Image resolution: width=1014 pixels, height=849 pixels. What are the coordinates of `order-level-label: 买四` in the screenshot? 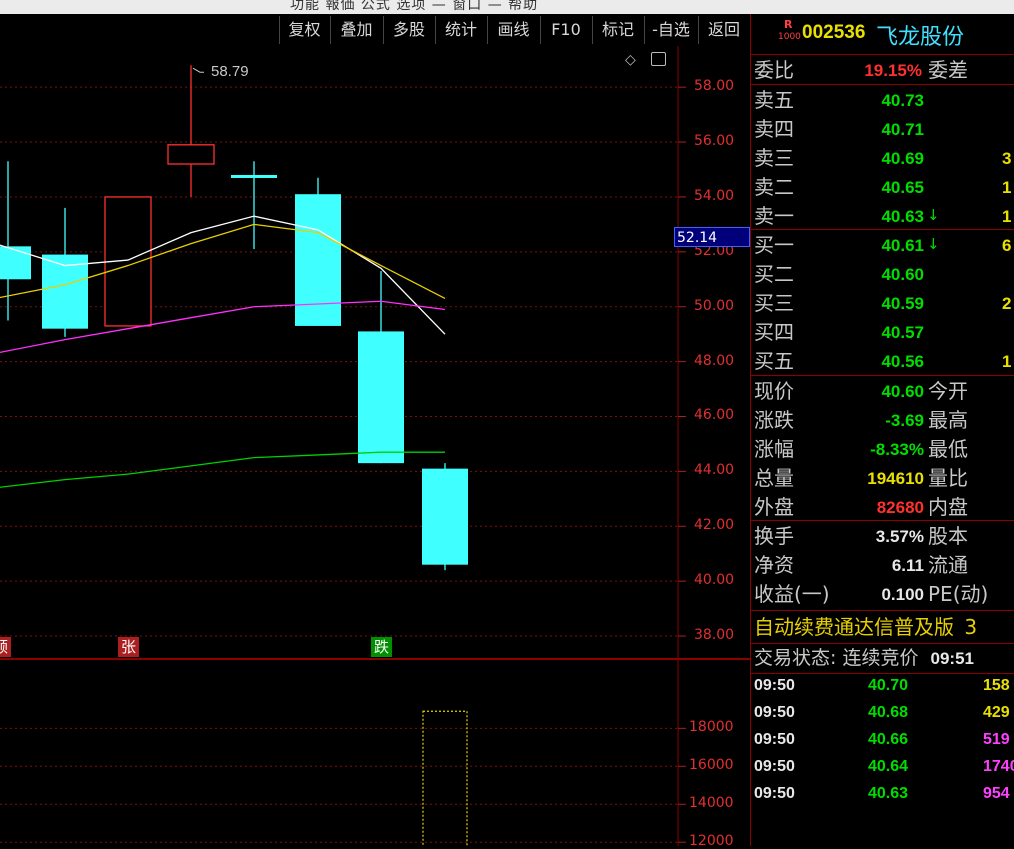 It's located at (774, 332).